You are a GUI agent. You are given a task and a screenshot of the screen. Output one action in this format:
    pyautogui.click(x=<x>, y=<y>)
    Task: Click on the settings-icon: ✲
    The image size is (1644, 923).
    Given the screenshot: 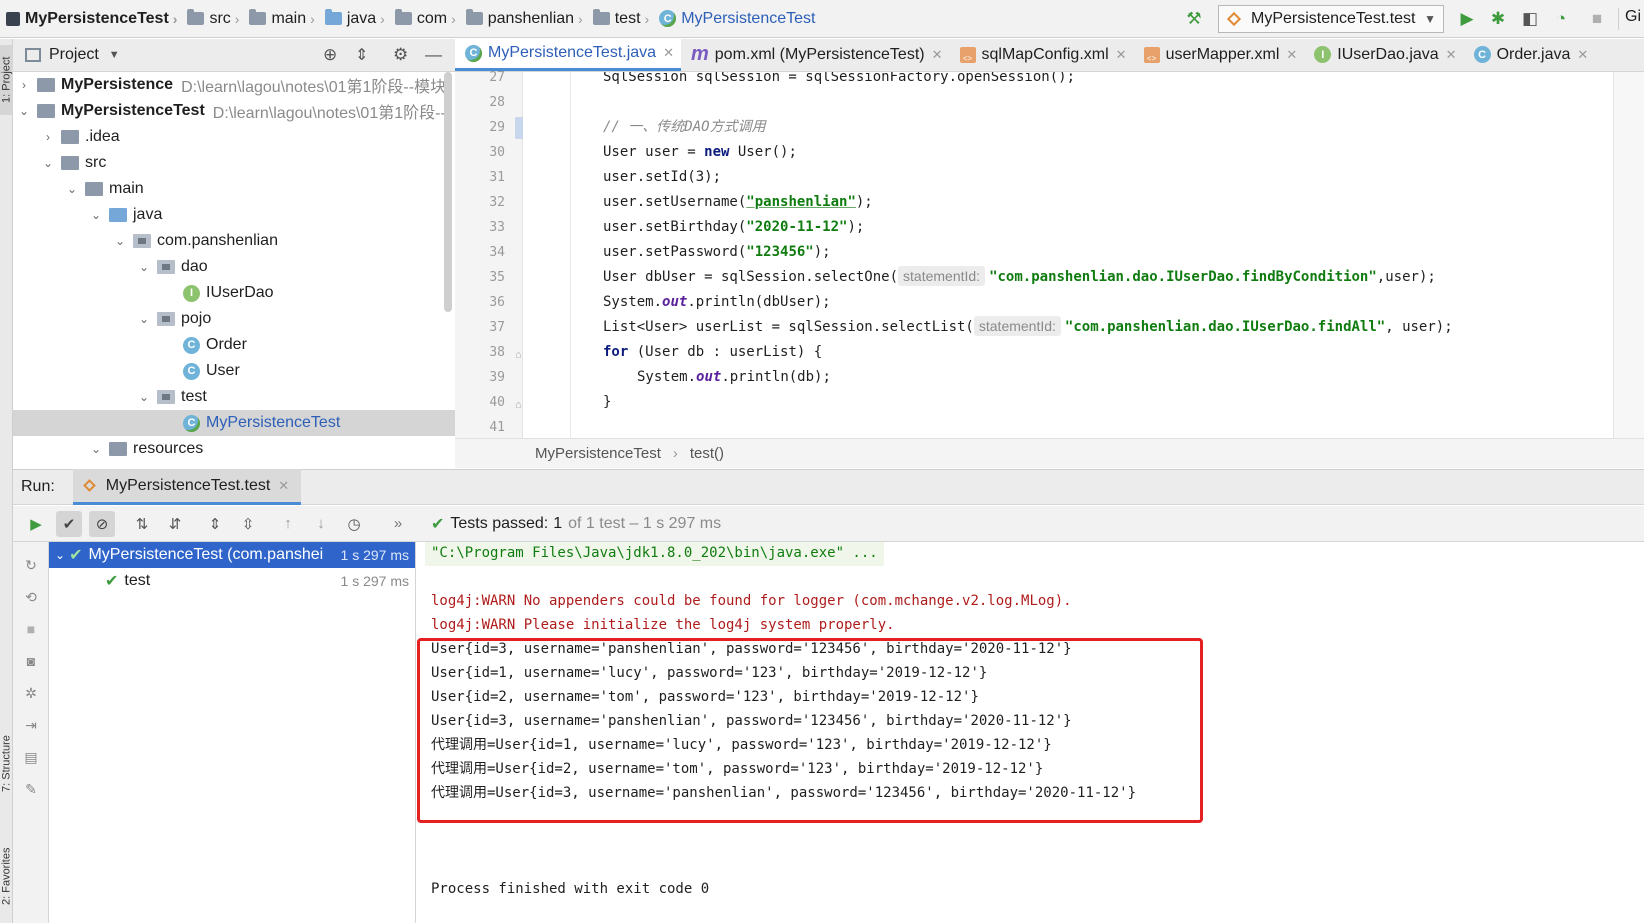 What is the action you would take?
    pyautogui.click(x=31, y=693)
    